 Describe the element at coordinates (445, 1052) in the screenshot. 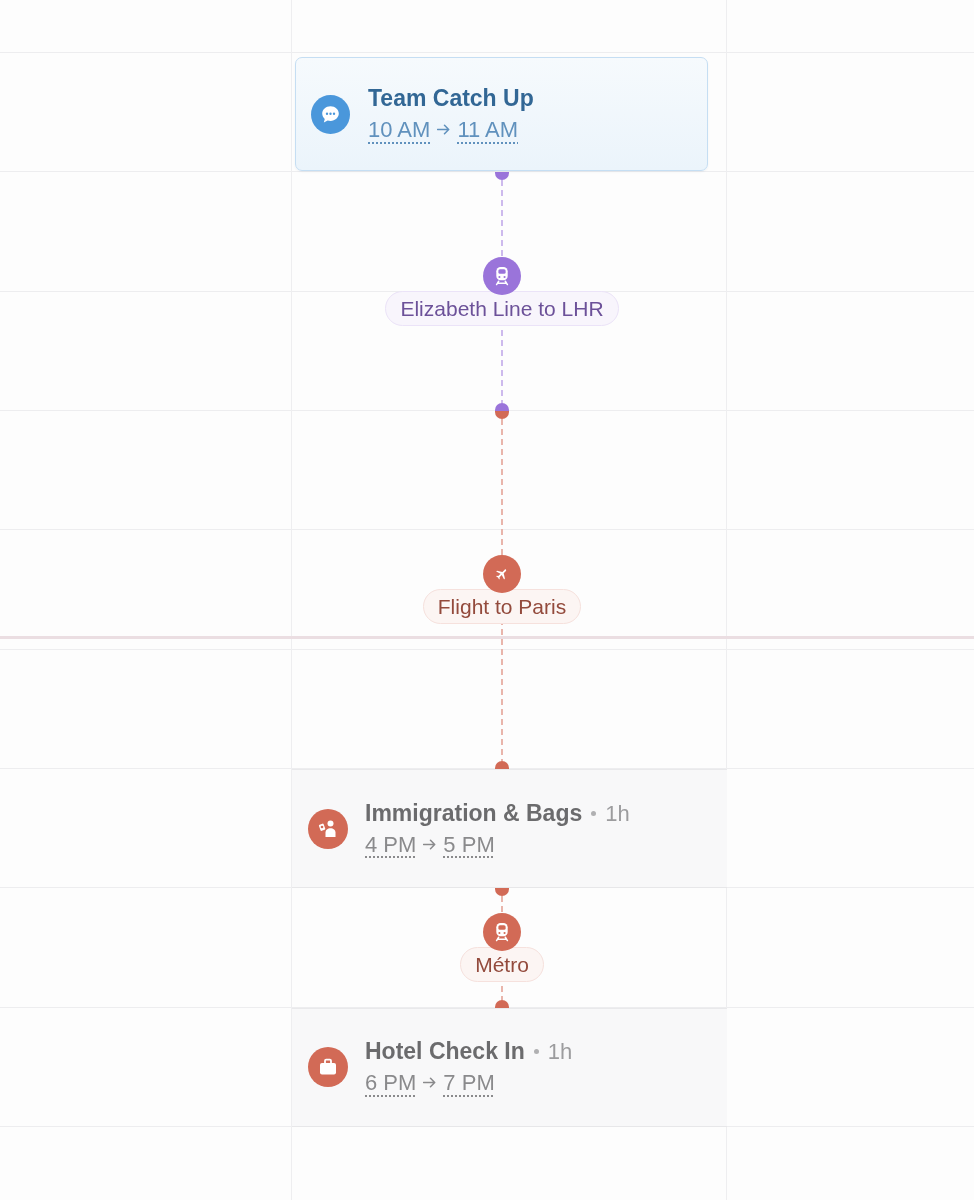

I see `event-title: Hotel Check In` at that location.